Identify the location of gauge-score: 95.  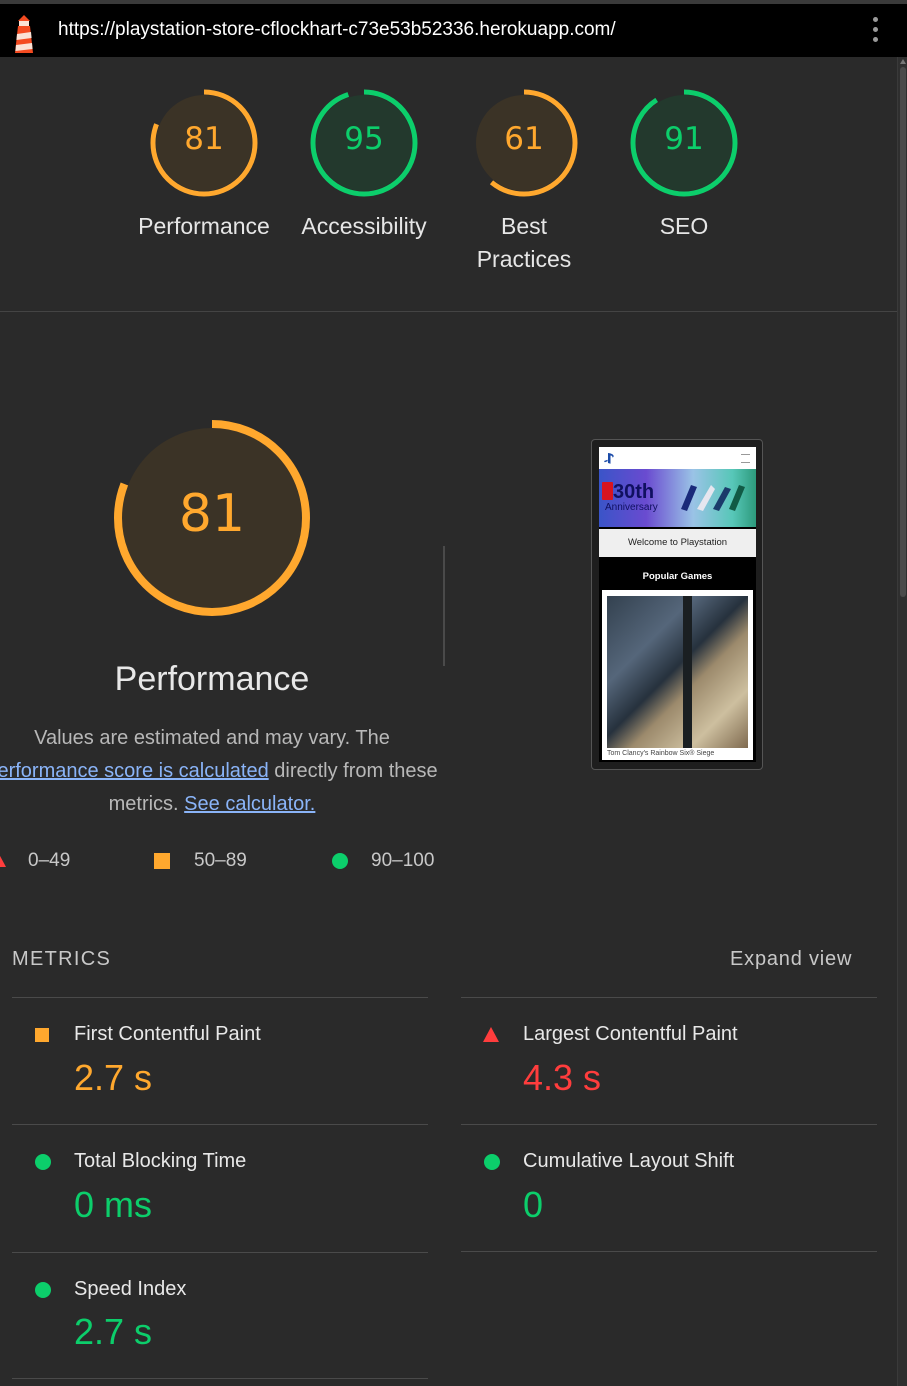
(364, 139).